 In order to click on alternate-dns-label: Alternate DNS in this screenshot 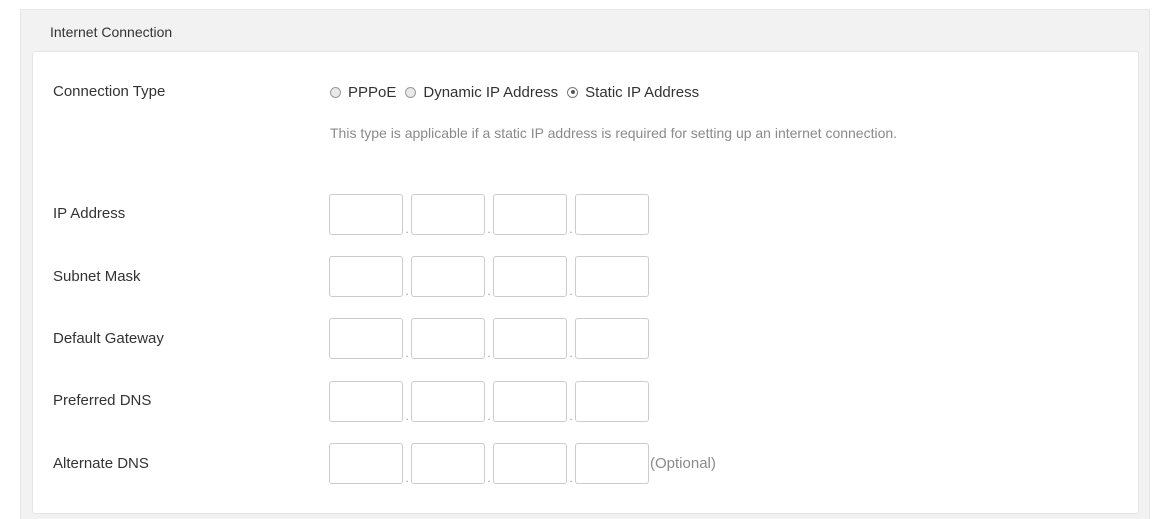, I will do `click(101, 463)`.